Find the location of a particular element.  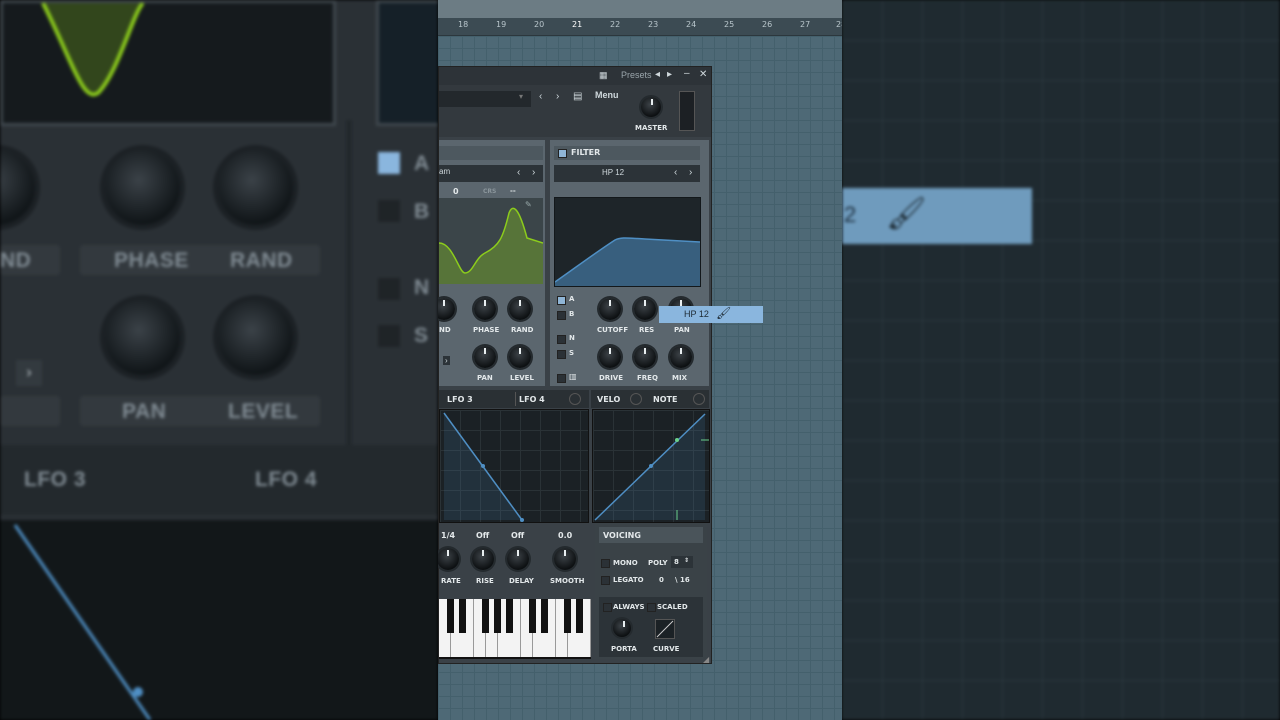

stepper-arrows-icon: ⇕ is located at coordinates (686, 560).